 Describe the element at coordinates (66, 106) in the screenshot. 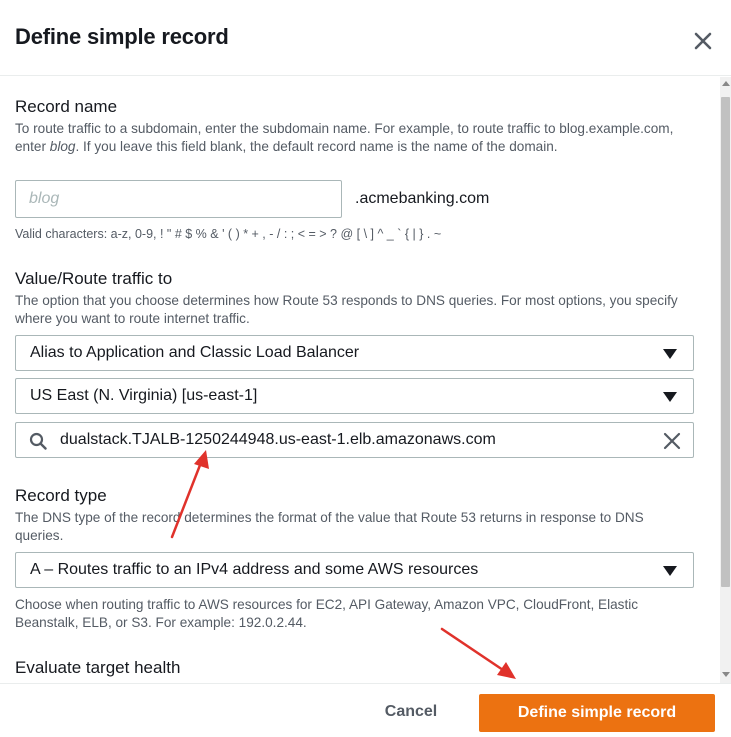

I see `record-name-label: Record name` at that location.